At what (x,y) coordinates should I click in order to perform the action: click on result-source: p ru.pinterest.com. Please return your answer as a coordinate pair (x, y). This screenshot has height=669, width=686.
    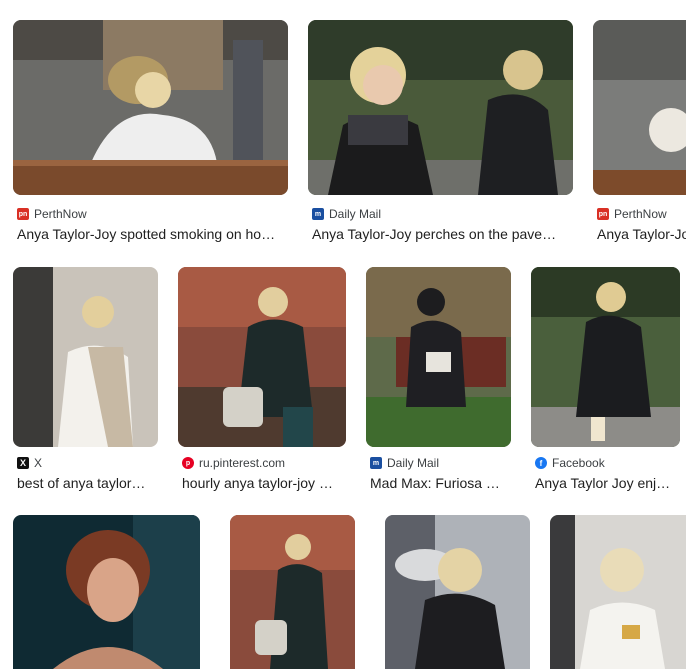
    Looking at the image, I should click on (233, 463).